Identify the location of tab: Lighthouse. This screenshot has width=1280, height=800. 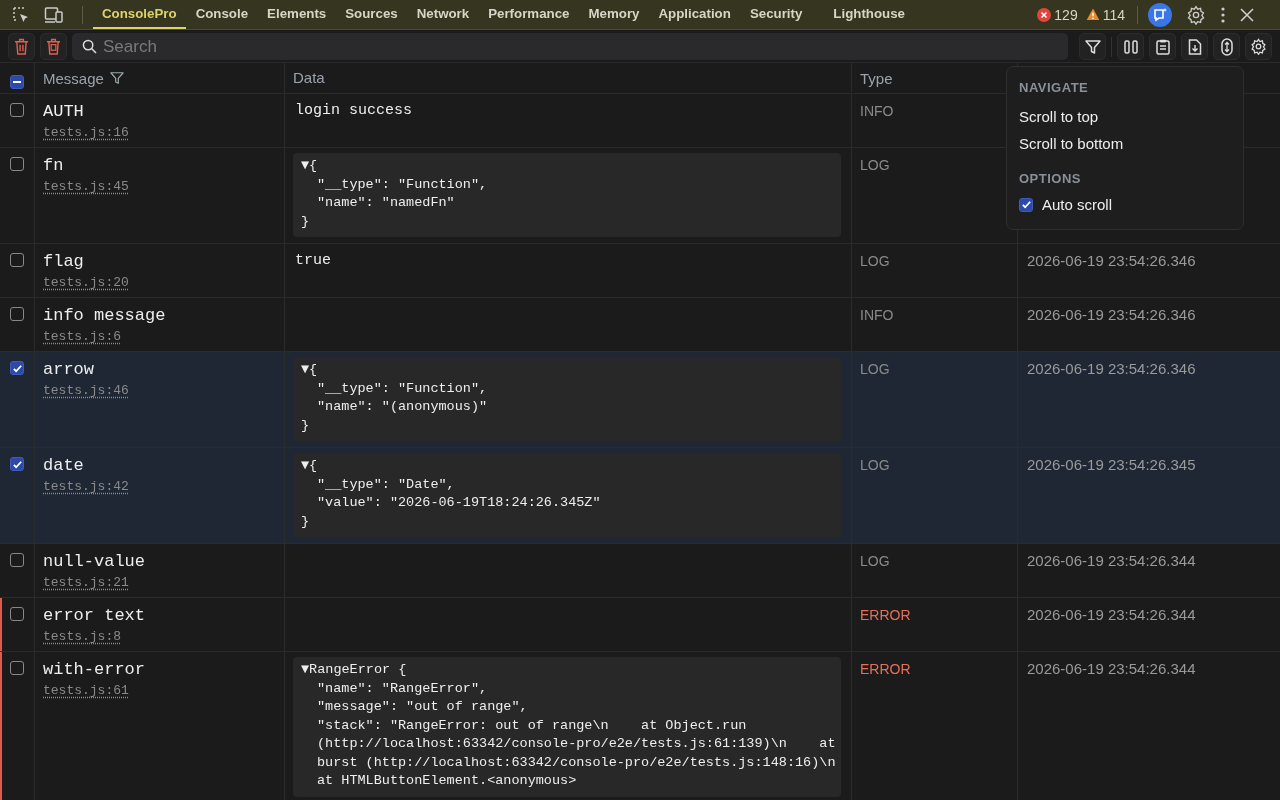
(869, 14).